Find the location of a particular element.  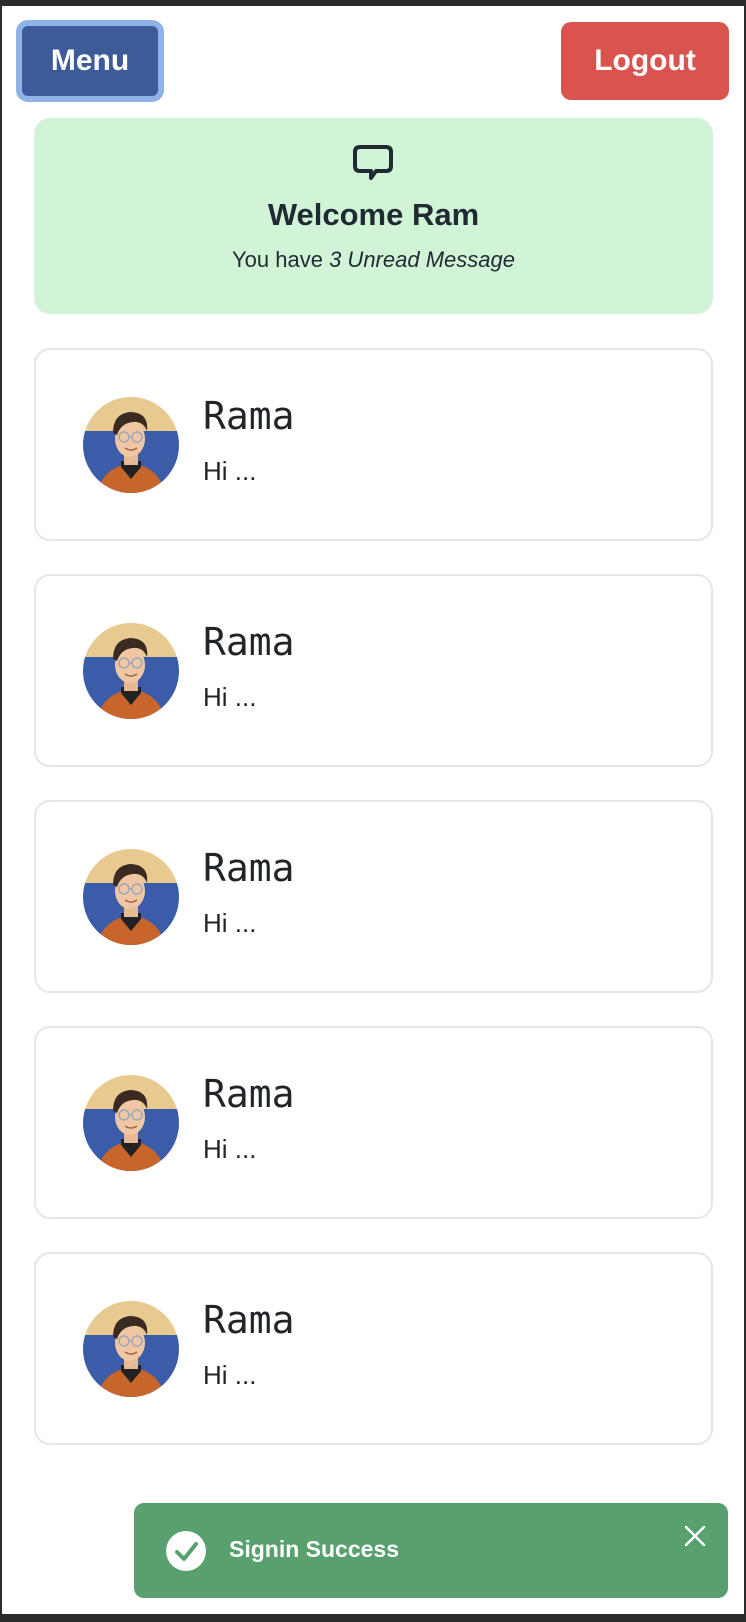

welcome-banner: Welcome Ram You have 3 Unread Message is located at coordinates (373, 216).